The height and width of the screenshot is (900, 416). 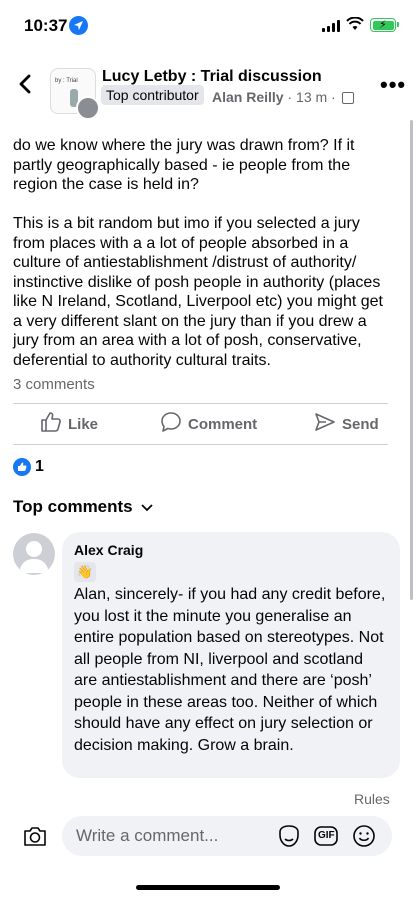 I want to click on reactions-summary: 1, so click(x=28, y=467).